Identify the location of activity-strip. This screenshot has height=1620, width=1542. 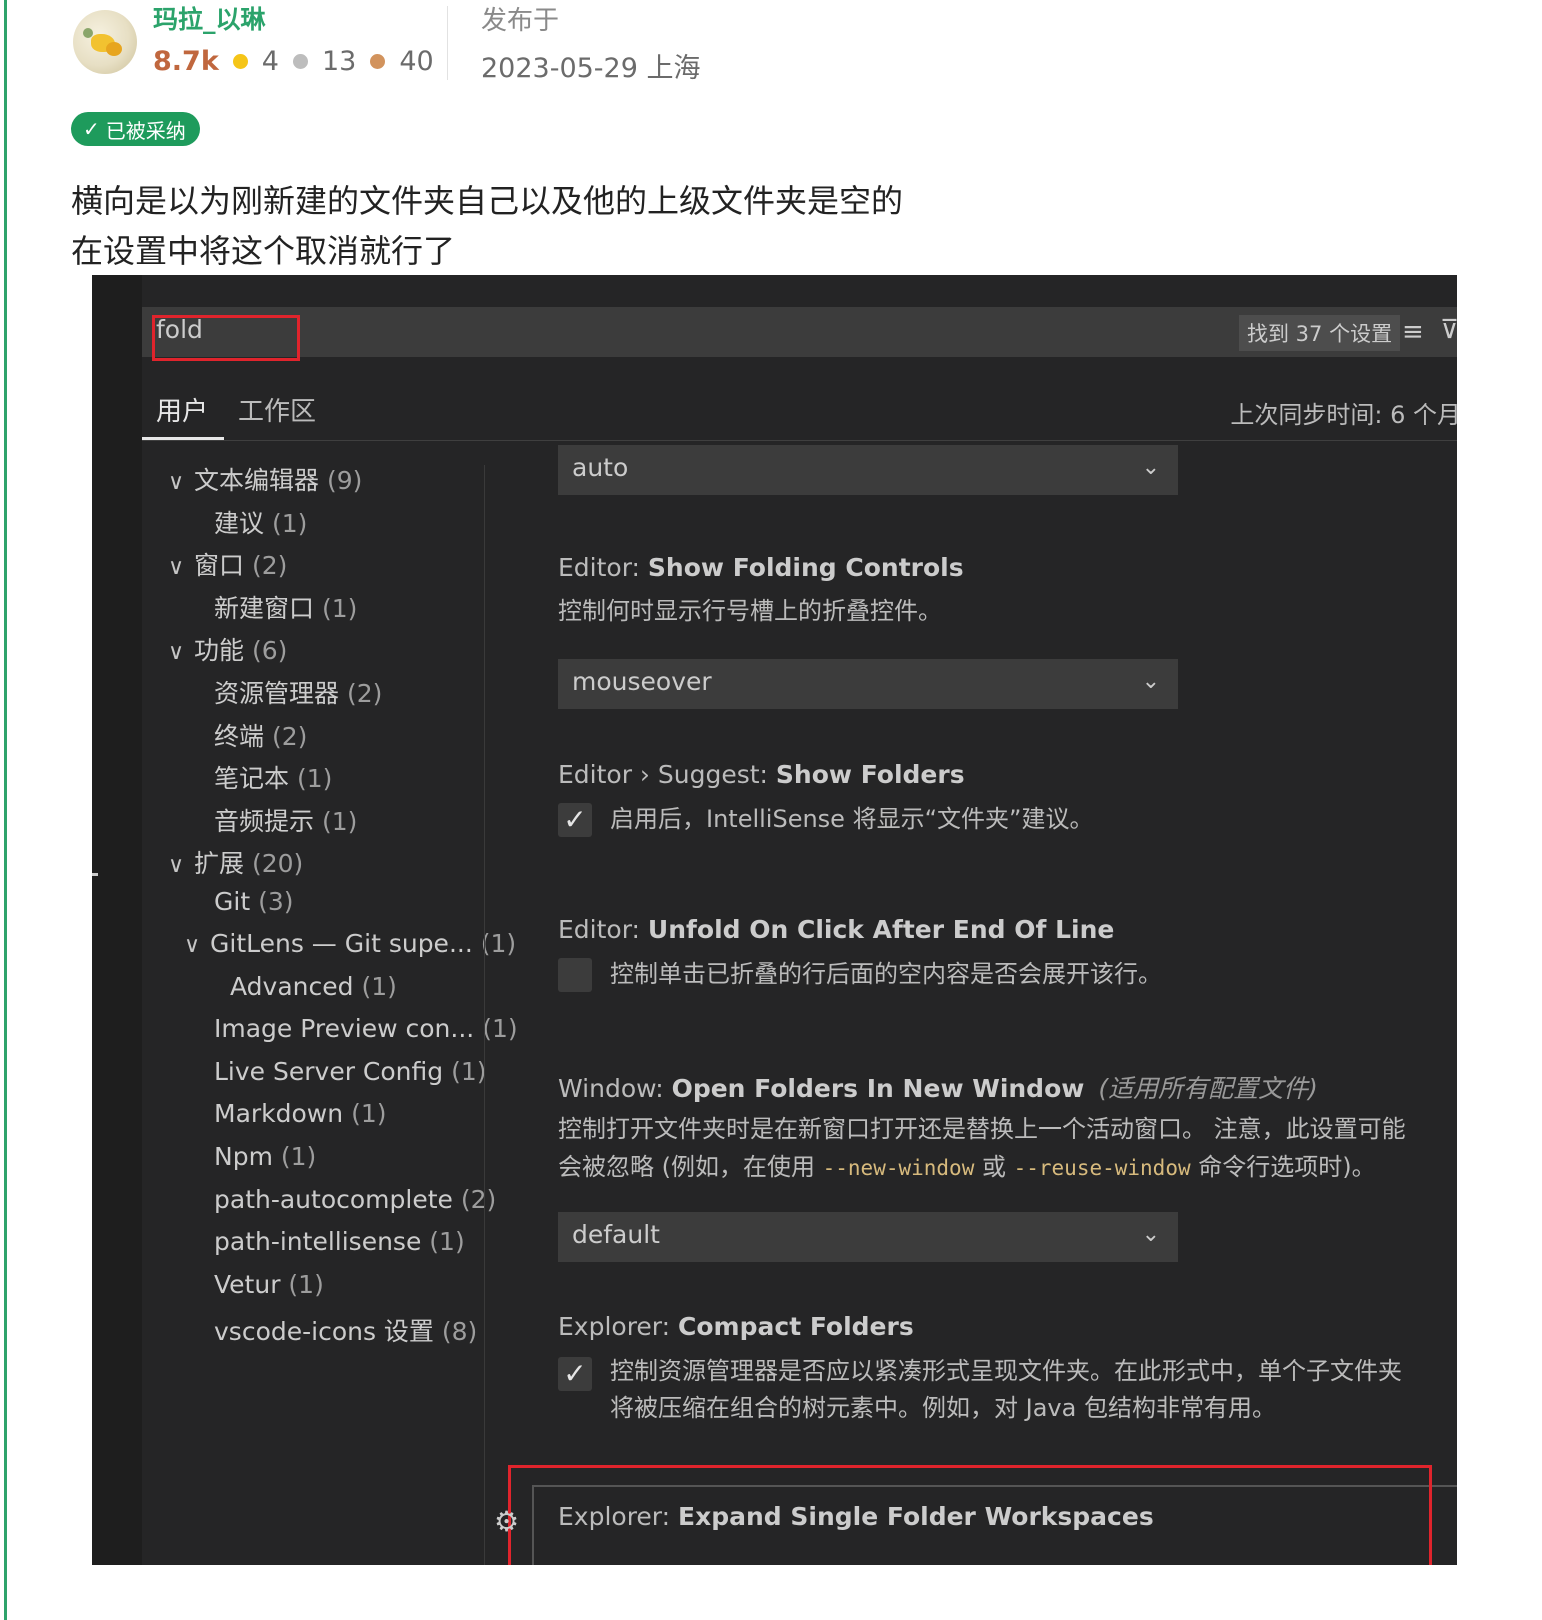
(117, 920).